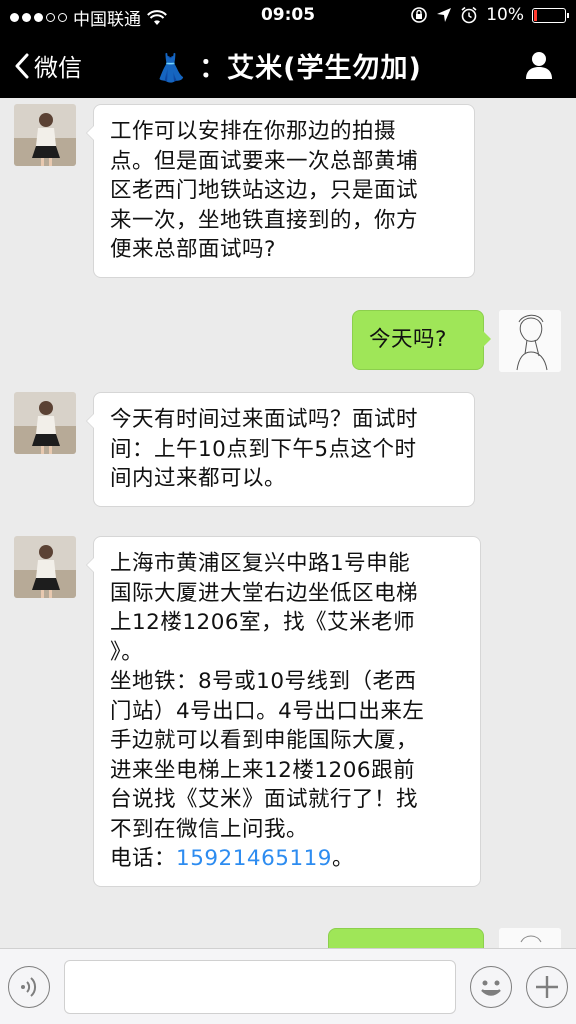  I want to click on message-bubble-sent: 今天吗?, so click(421, 340).